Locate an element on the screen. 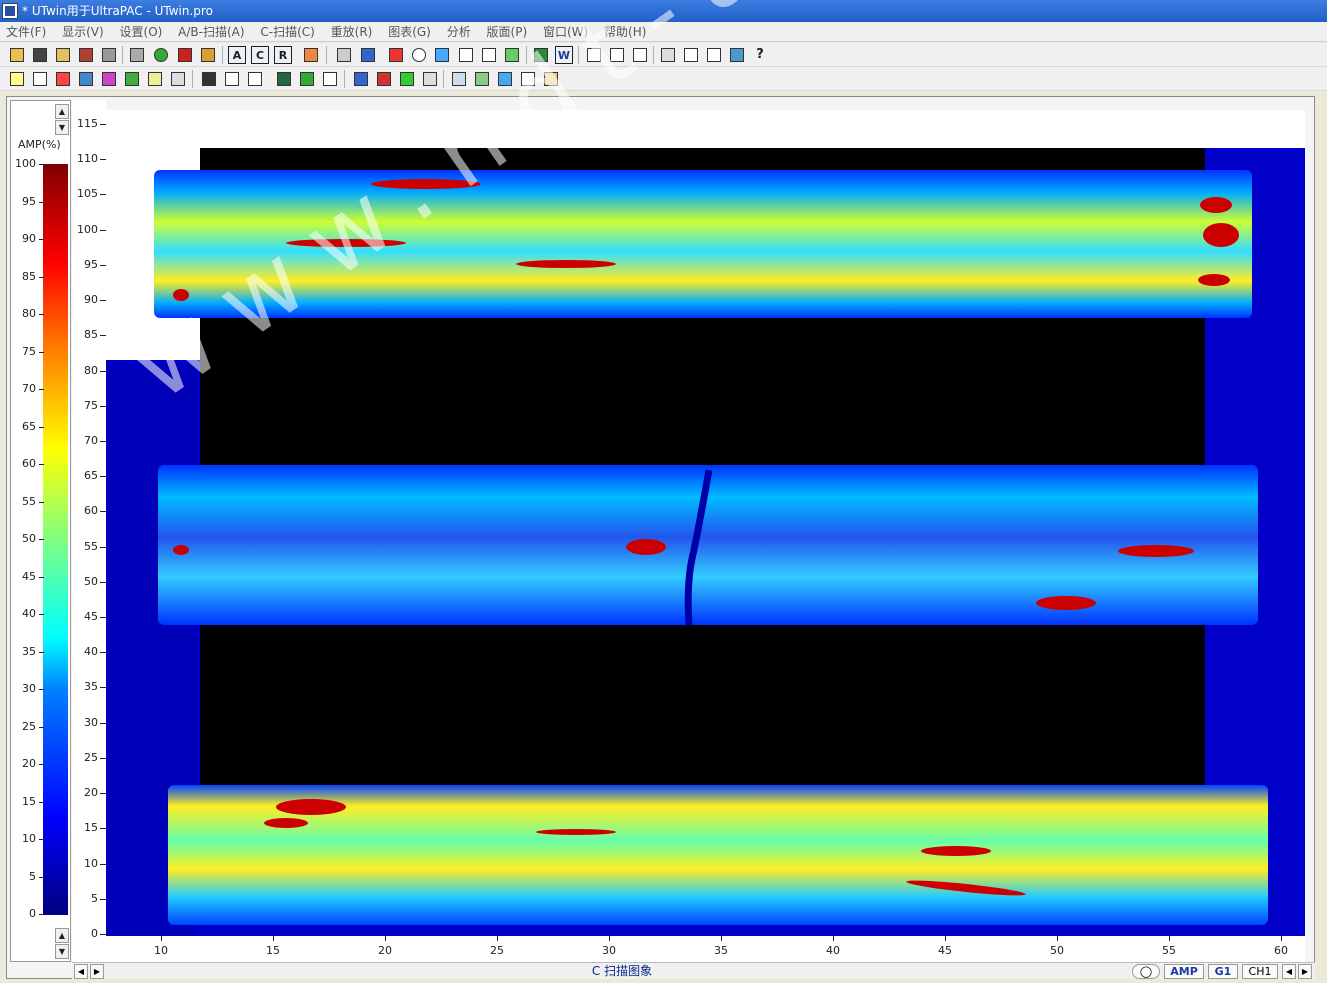  save-as-icon is located at coordinates (63, 55).